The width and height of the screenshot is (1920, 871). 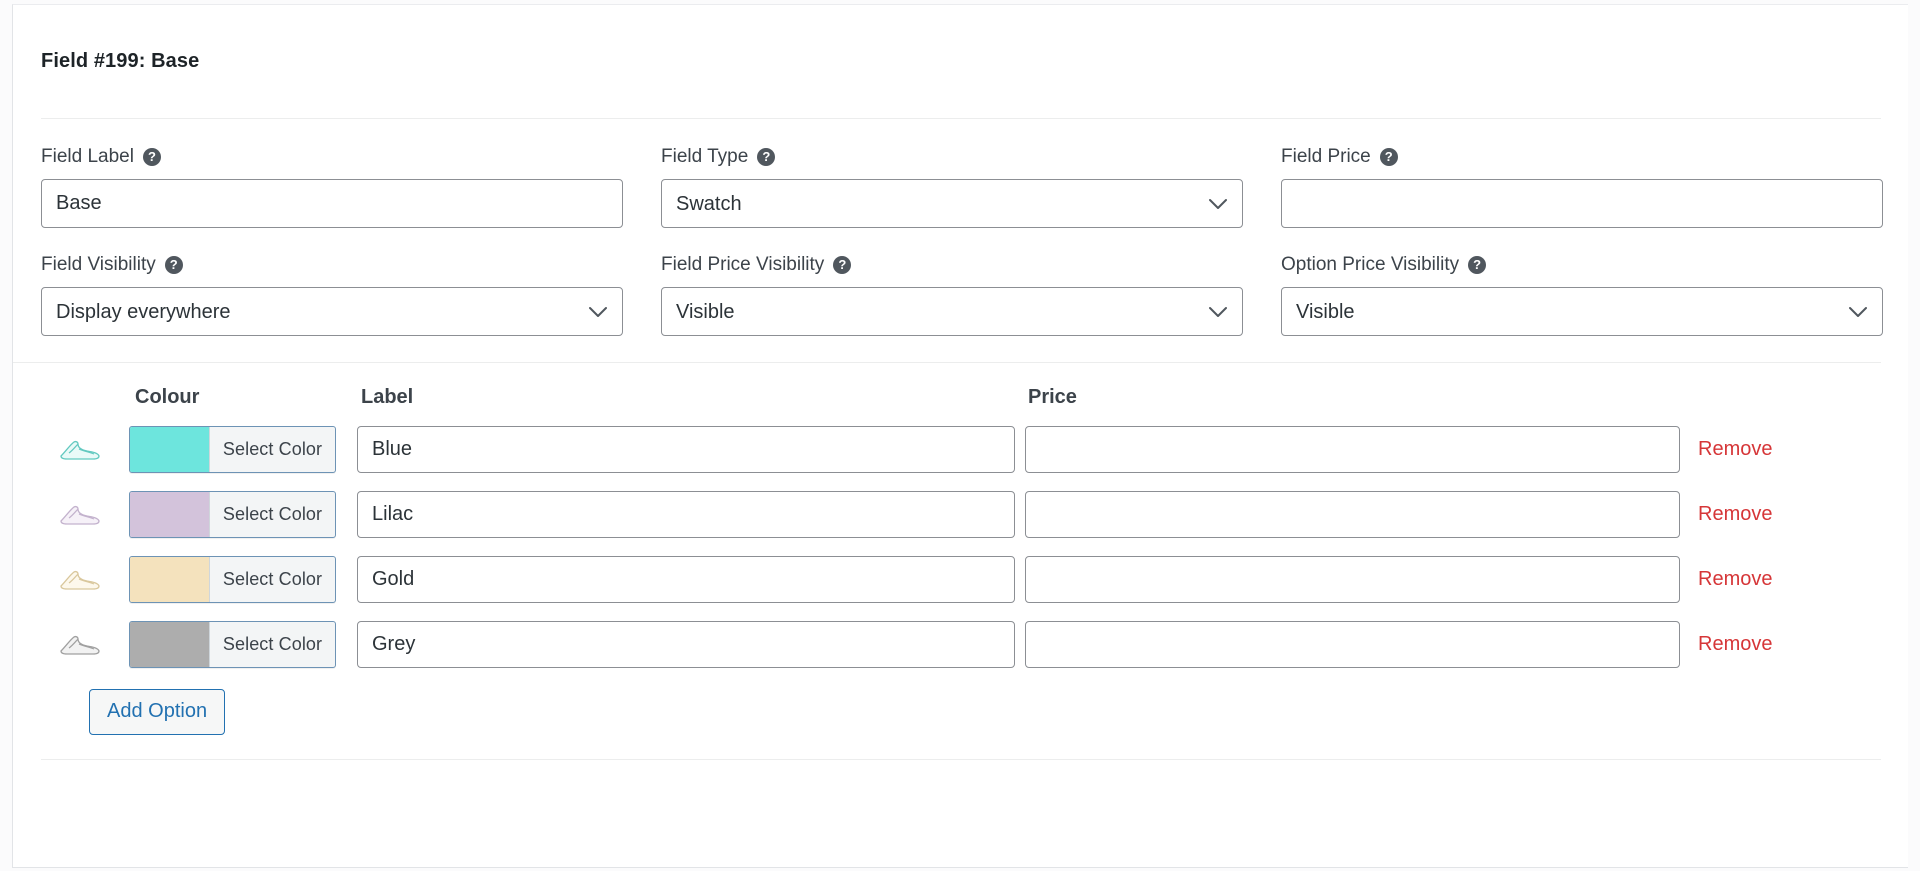 I want to click on field-visibility-select-wrap: Display everywhere, so click(x=332, y=311).